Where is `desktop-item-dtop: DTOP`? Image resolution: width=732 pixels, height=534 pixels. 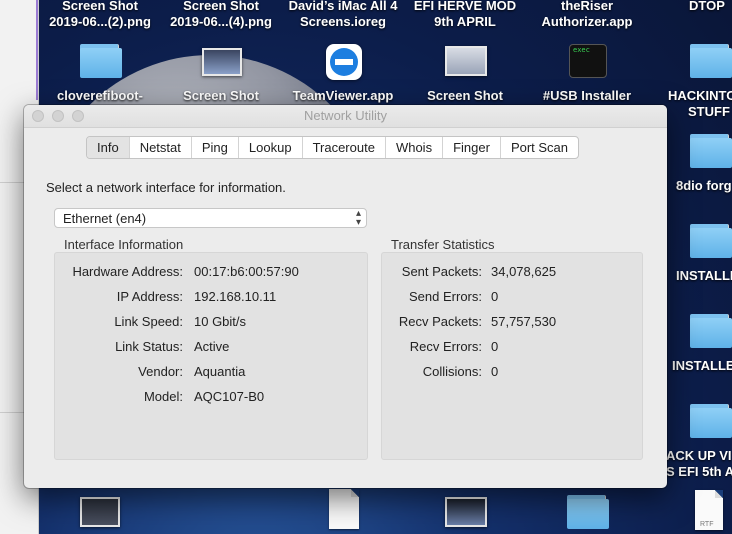 desktop-item-dtop: DTOP is located at coordinates (707, 7).